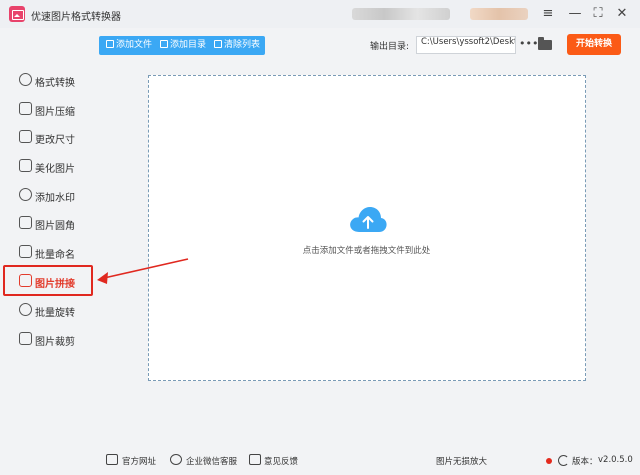  Describe the element at coordinates (255, 459) in the screenshot. I see `feedback-icon` at that location.